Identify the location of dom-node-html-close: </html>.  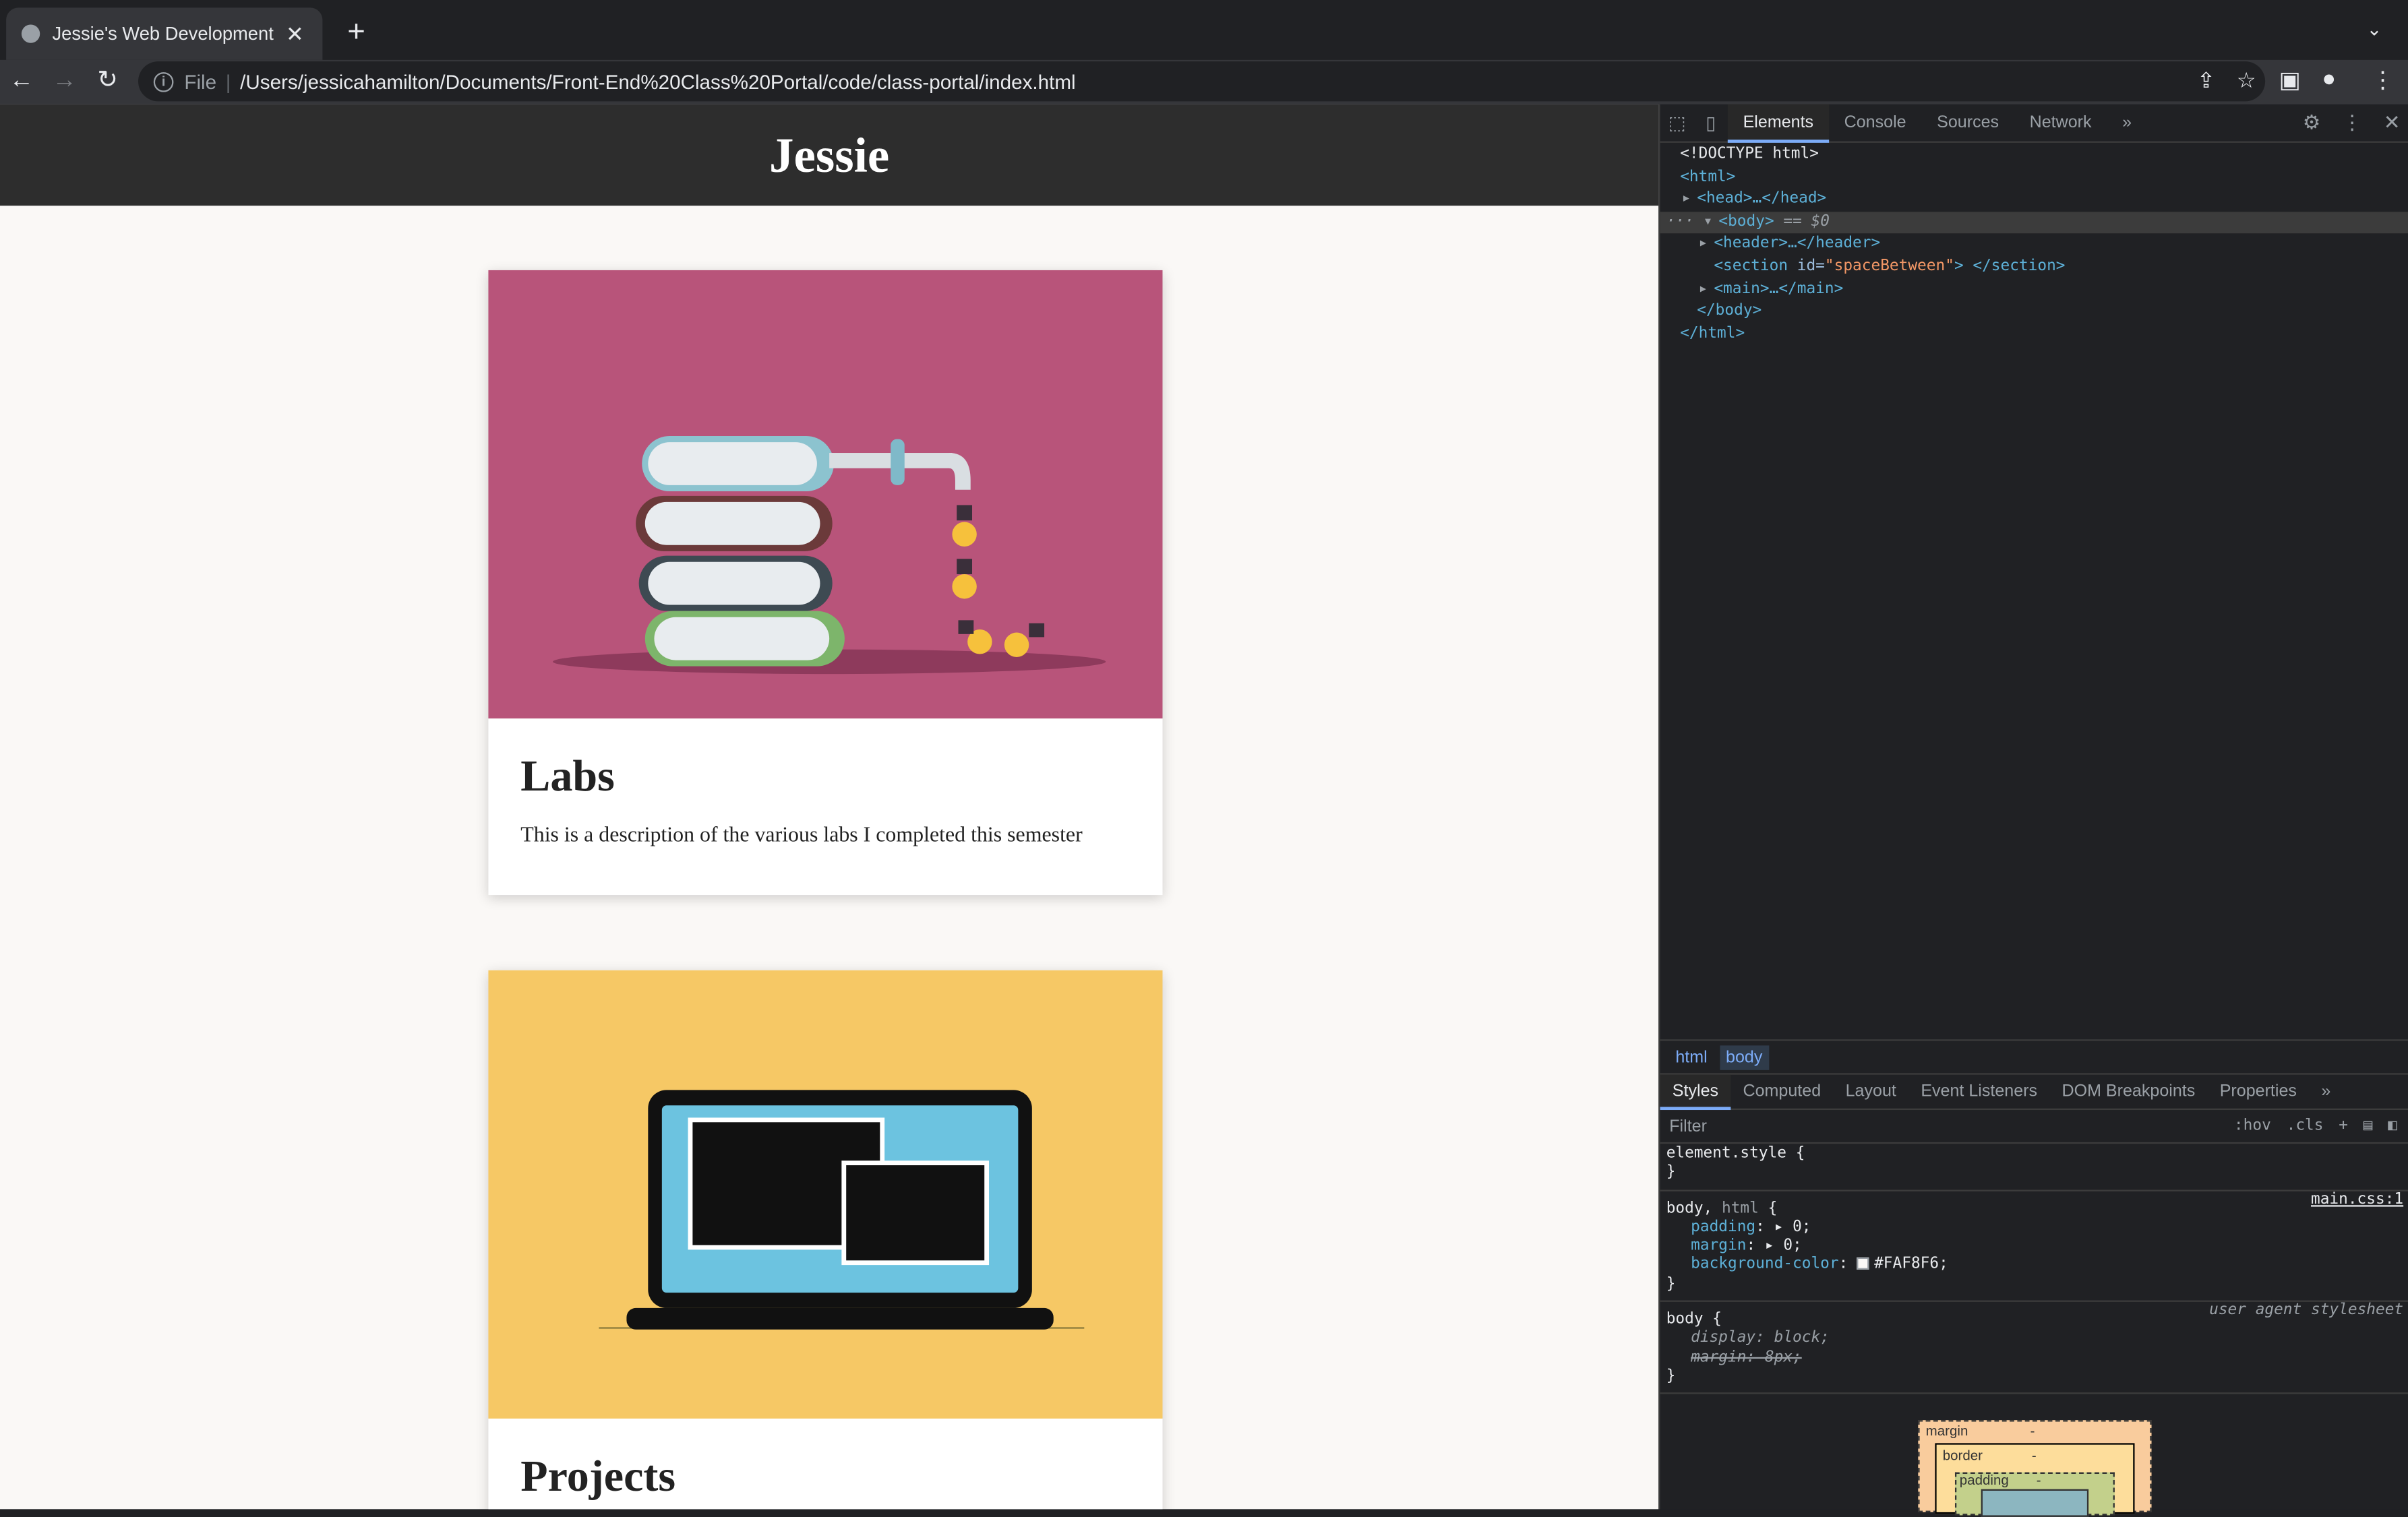
(2034, 334).